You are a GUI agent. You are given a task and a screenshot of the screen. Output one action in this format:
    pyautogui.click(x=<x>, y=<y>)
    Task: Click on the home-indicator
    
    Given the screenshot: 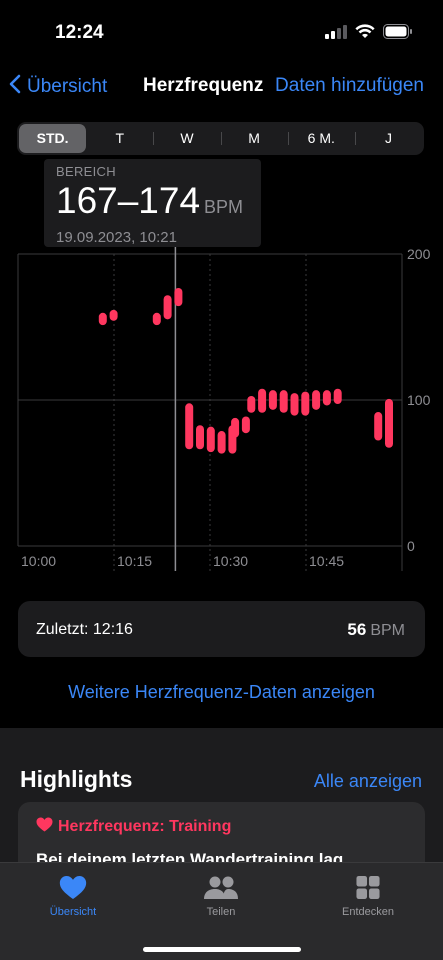 What is the action you would take?
    pyautogui.click(x=222, y=949)
    